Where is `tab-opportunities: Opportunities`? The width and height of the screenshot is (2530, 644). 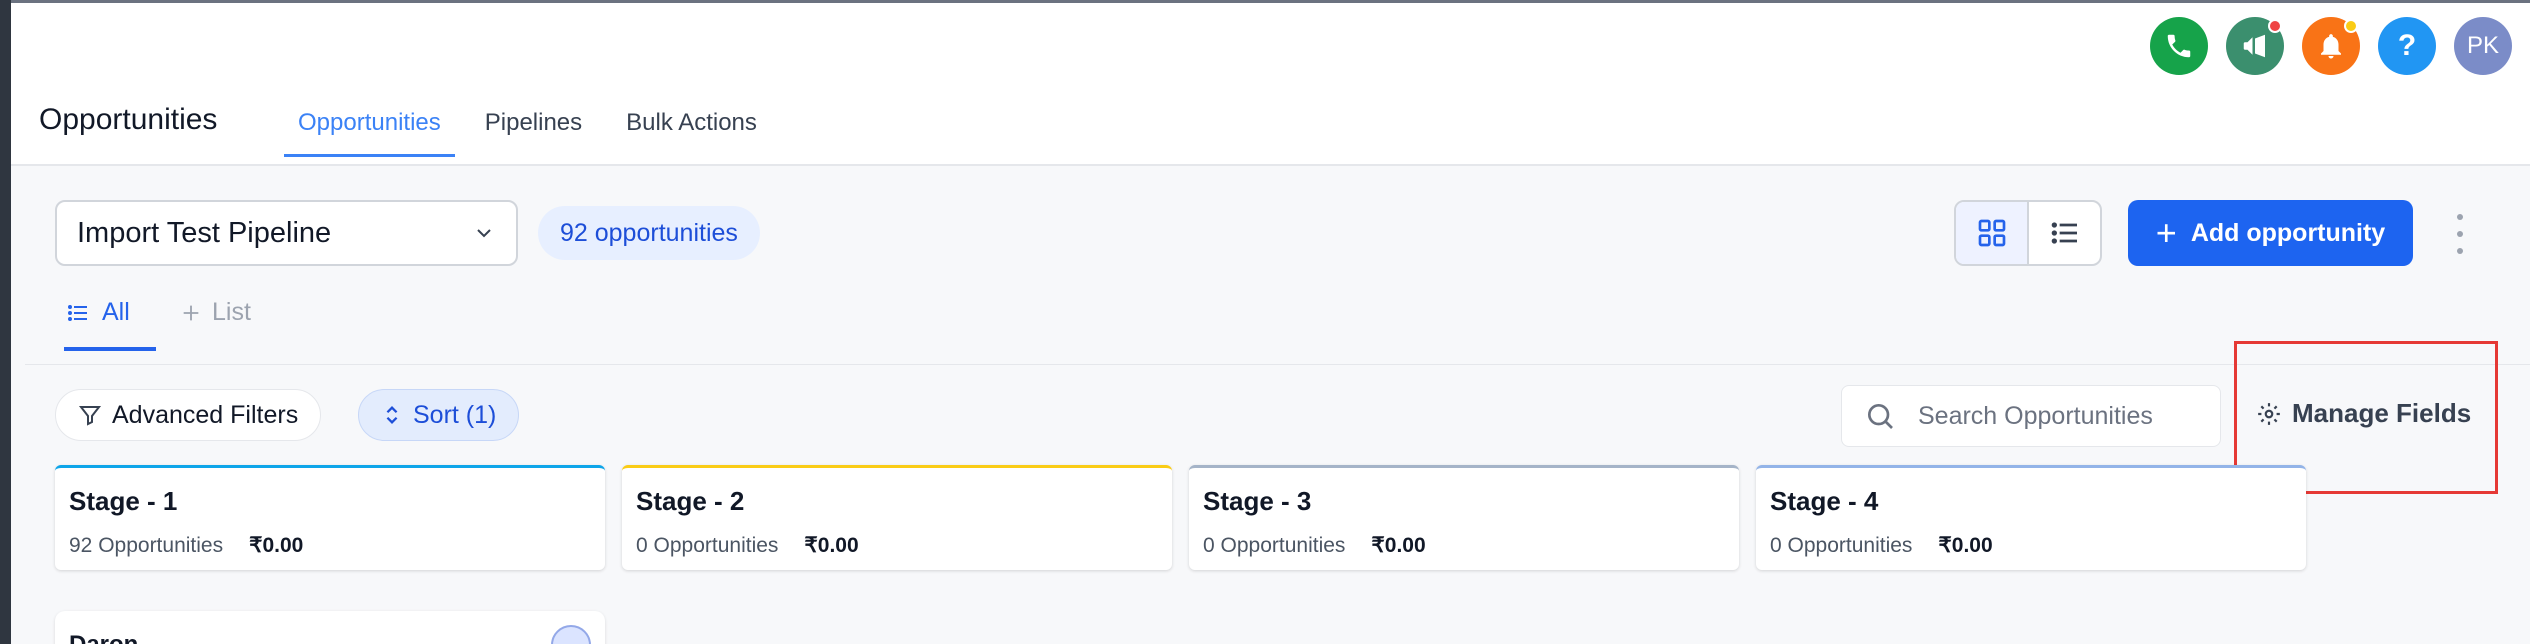
tab-opportunities: Opportunities is located at coordinates (369, 126).